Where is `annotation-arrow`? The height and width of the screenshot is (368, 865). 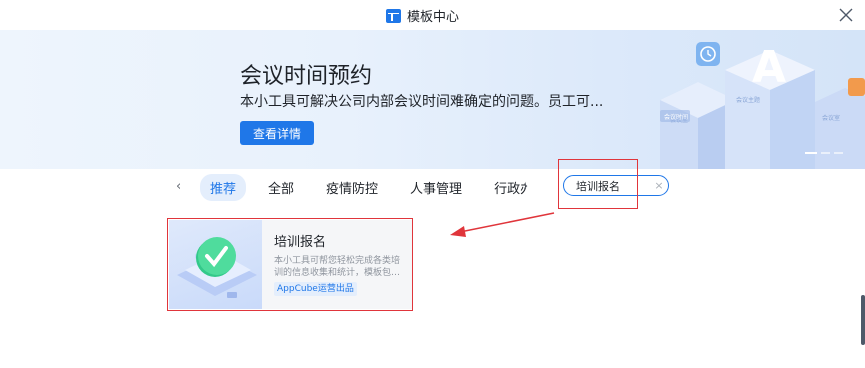
annotation-arrow is located at coordinates (502, 224).